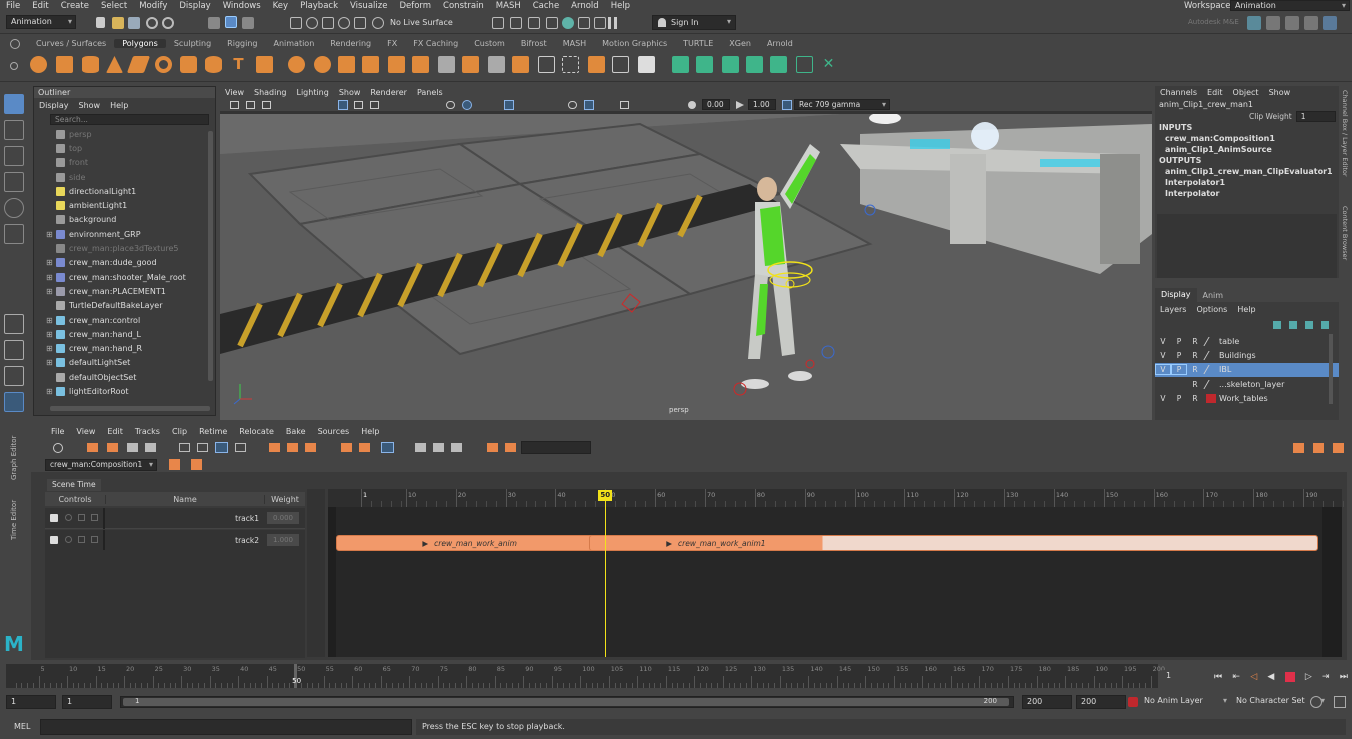  What do you see at coordinates (68, 517) in the screenshot?
I see `track-mute-icon` at bounding box center [68, 517].